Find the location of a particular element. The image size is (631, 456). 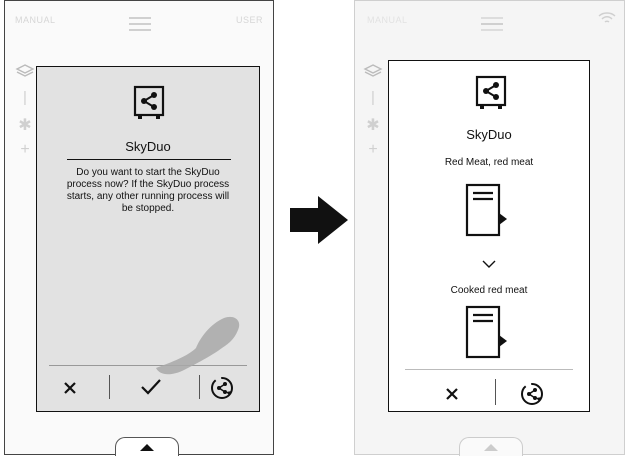

pointing-hand-icon is located at coordinates (198, 345).